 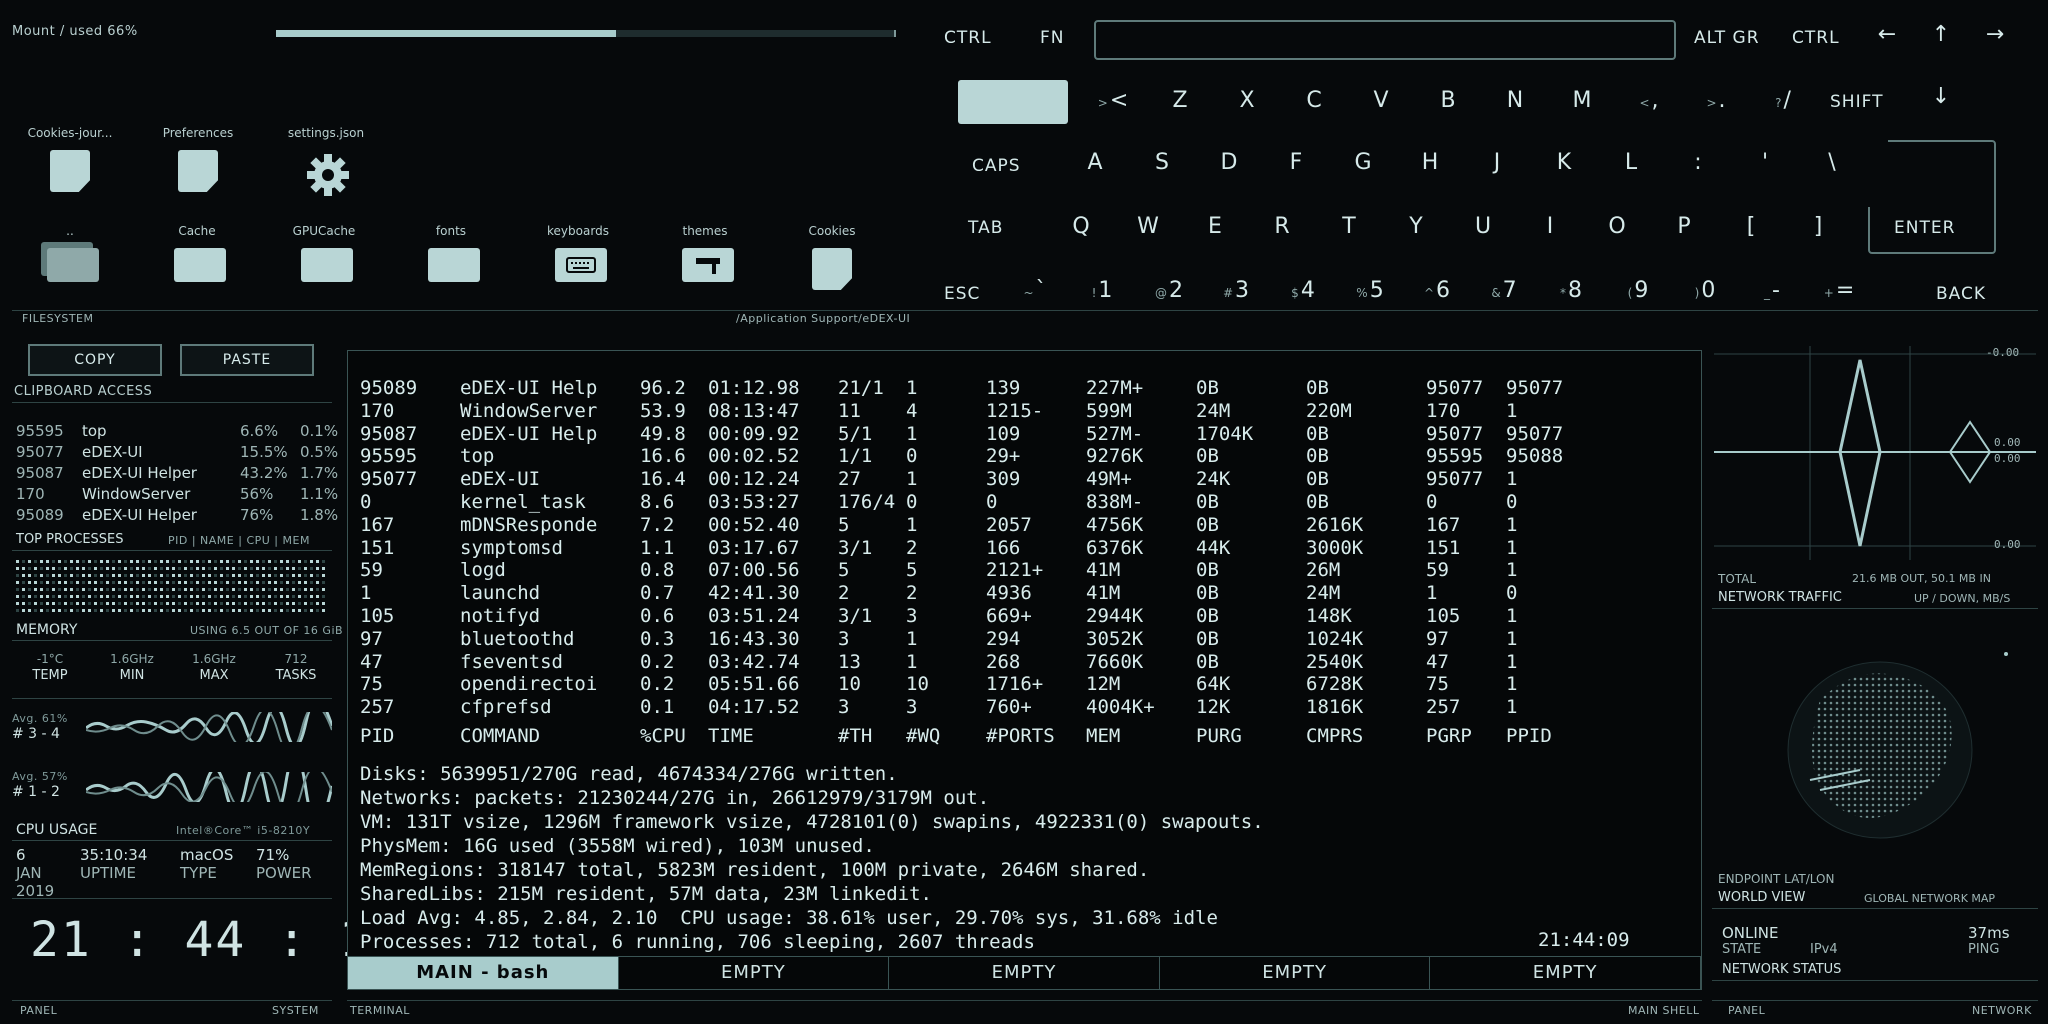 What do you see at coordinates (1282, 226) in the screenshot?
I see `key: R` at bounding box center [1282, 226].